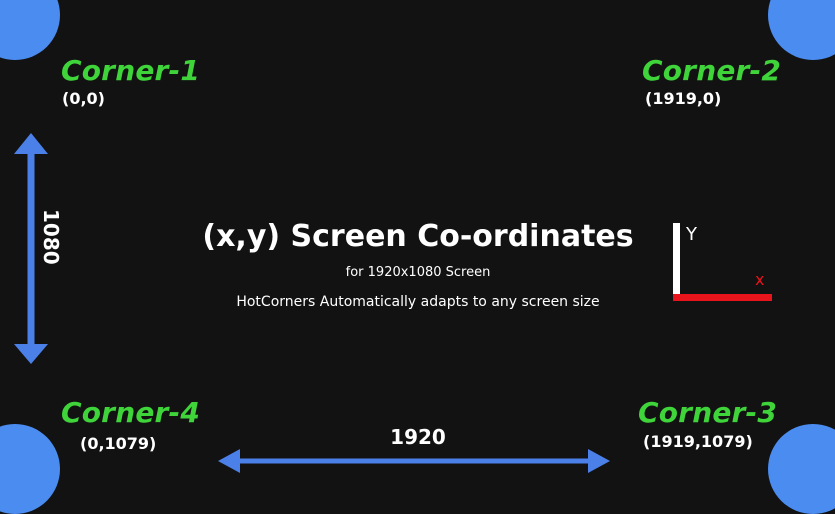 The image size is (835, 514). I want to click on width-label: 1920, so click(418, 437).